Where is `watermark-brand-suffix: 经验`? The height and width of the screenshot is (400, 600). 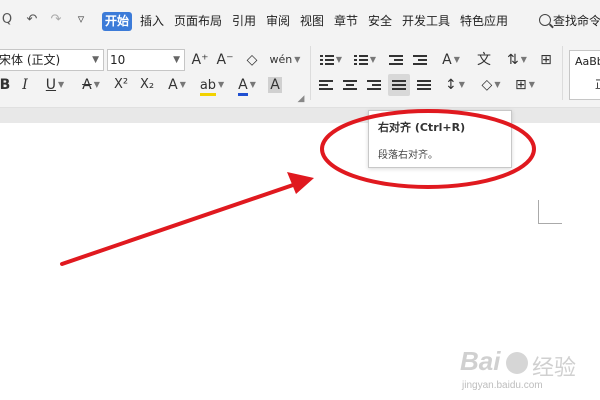 watermark-brand-suffix: 经验 is located at coordinates (554, 368).